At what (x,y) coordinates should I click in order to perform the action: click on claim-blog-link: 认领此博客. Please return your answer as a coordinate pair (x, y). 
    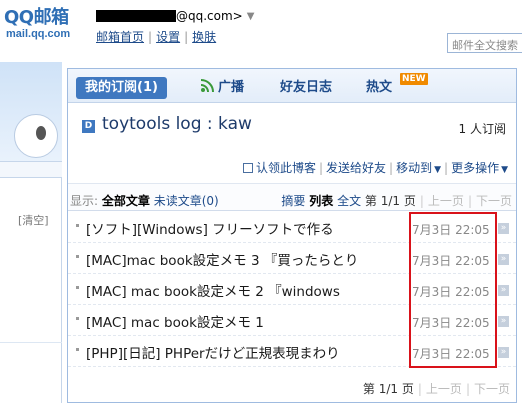
    Looking at the image, I should click on (286, 168).